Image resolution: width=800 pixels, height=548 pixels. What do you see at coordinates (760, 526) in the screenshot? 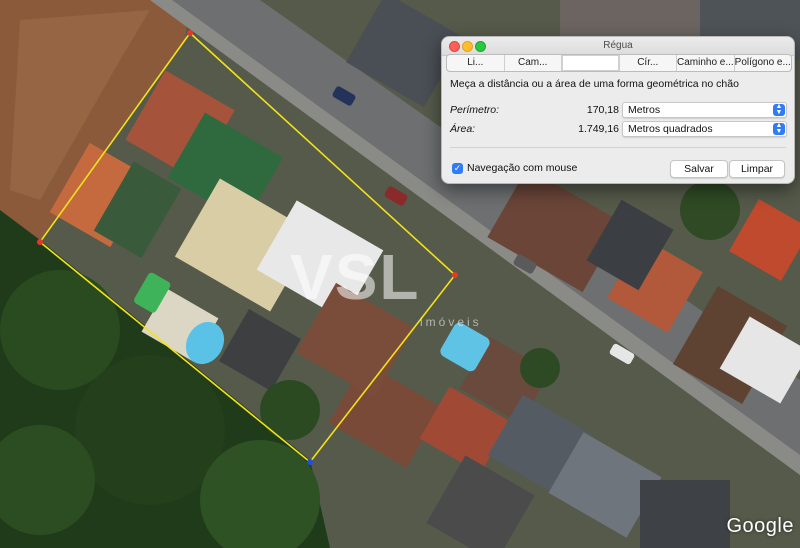
I see `google-attribution: Google` at bounding box center [760, 526].